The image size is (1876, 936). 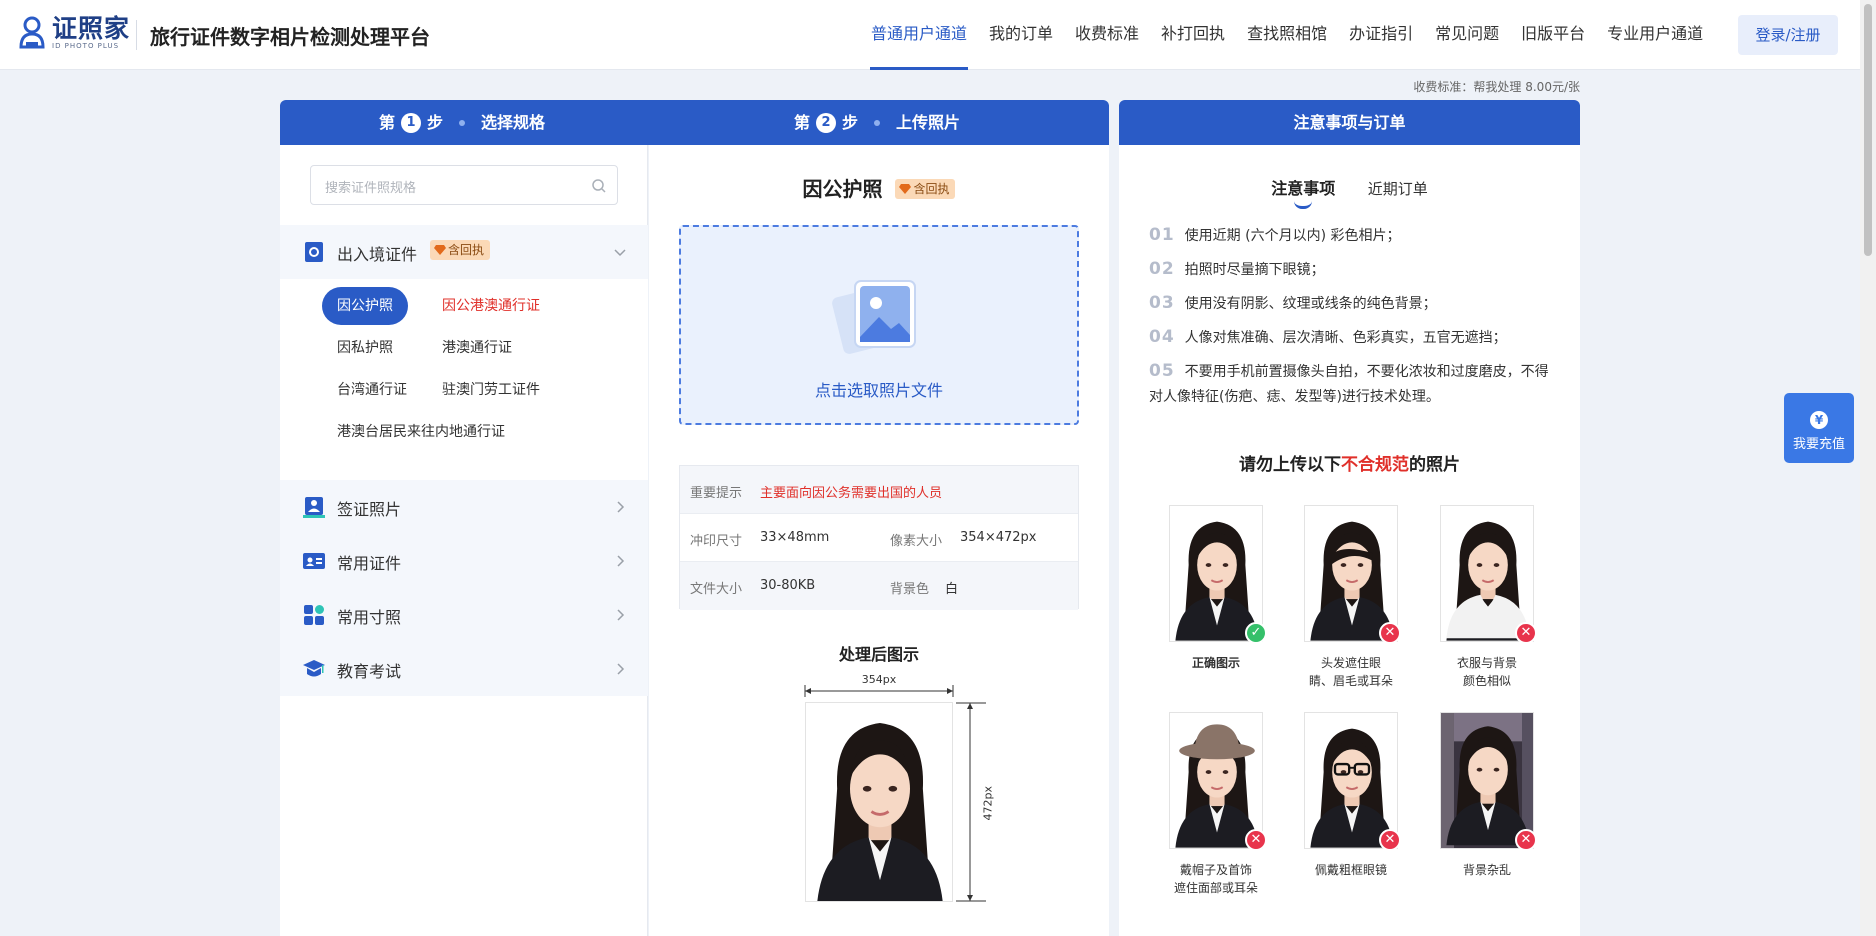 What do you see at coordinates (1350, 870) in the screenshot?
I see `sample-caption: 佩戴粗框眼镜` at bounding box center [1350, 870].